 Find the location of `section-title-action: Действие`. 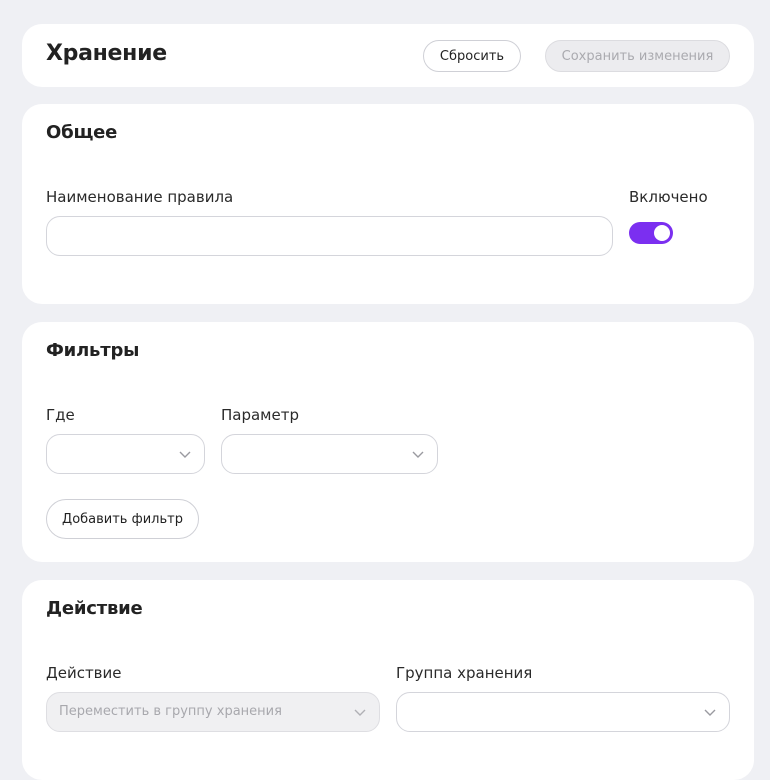

section-title-action: Действие is located at coordinates (94, 608).